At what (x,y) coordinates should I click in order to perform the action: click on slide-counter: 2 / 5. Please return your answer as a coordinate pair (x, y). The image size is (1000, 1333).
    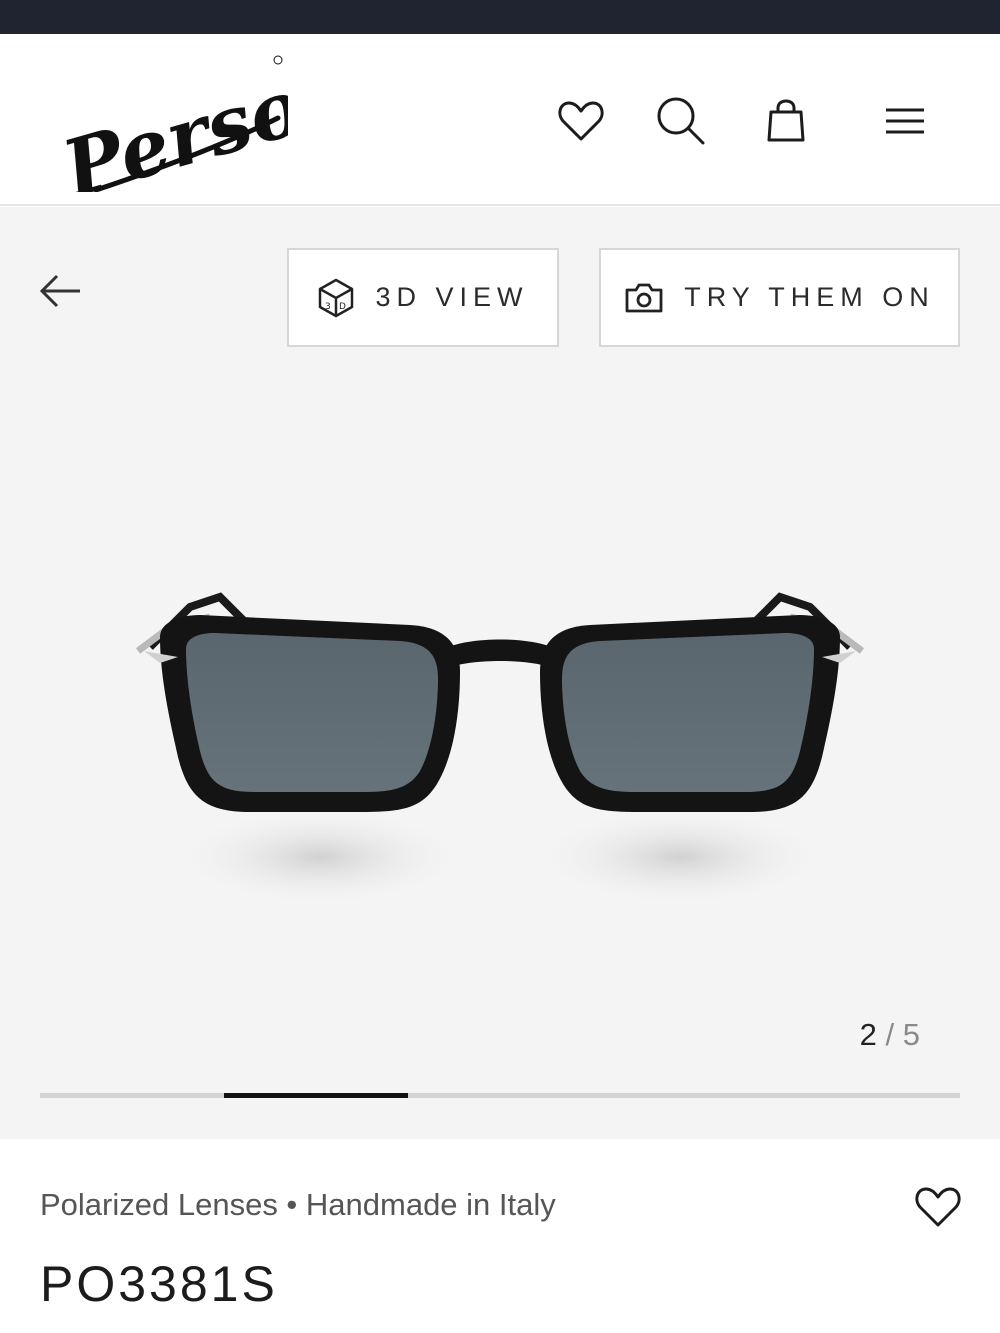
    Looking at the image, I should click on (890, 1035).